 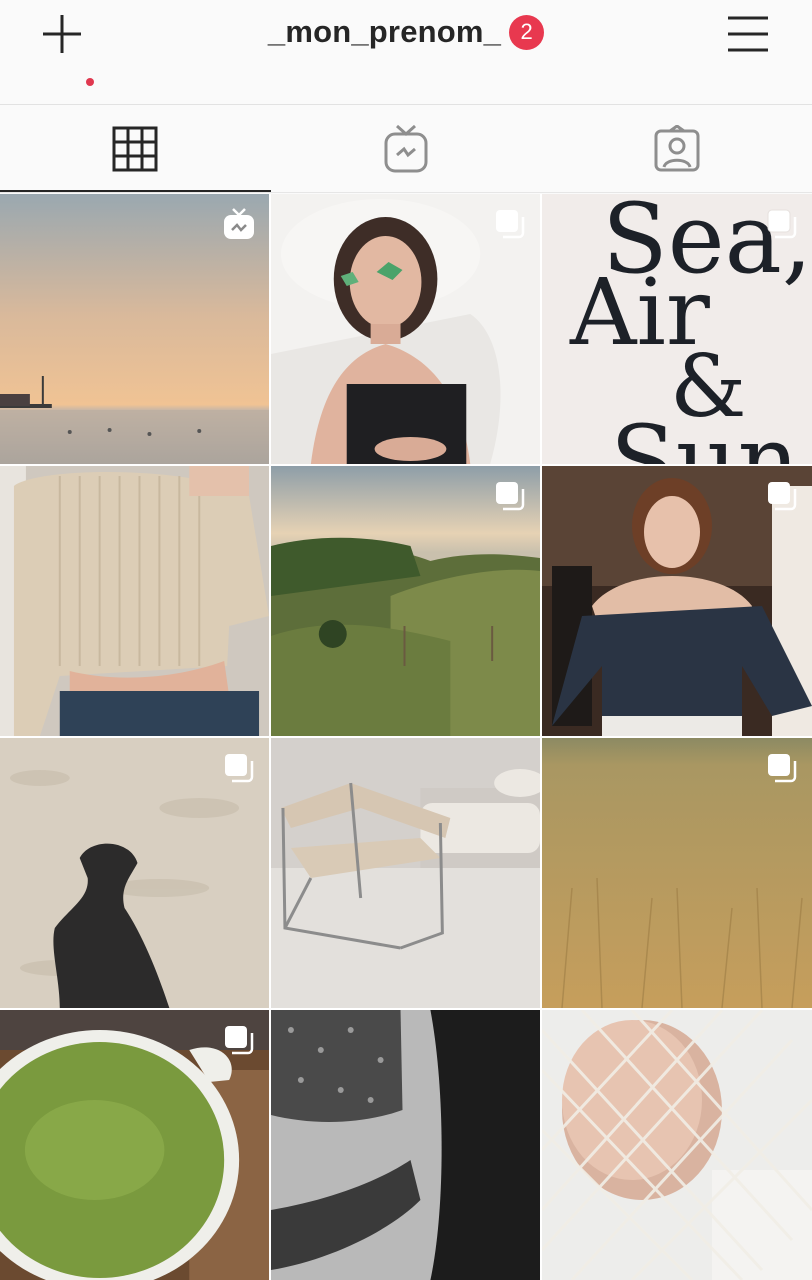 What do you see at coordinates (677, 873) in the screenshot?
I see `post-thumbnail-grass` at bounding box center [677, 873].